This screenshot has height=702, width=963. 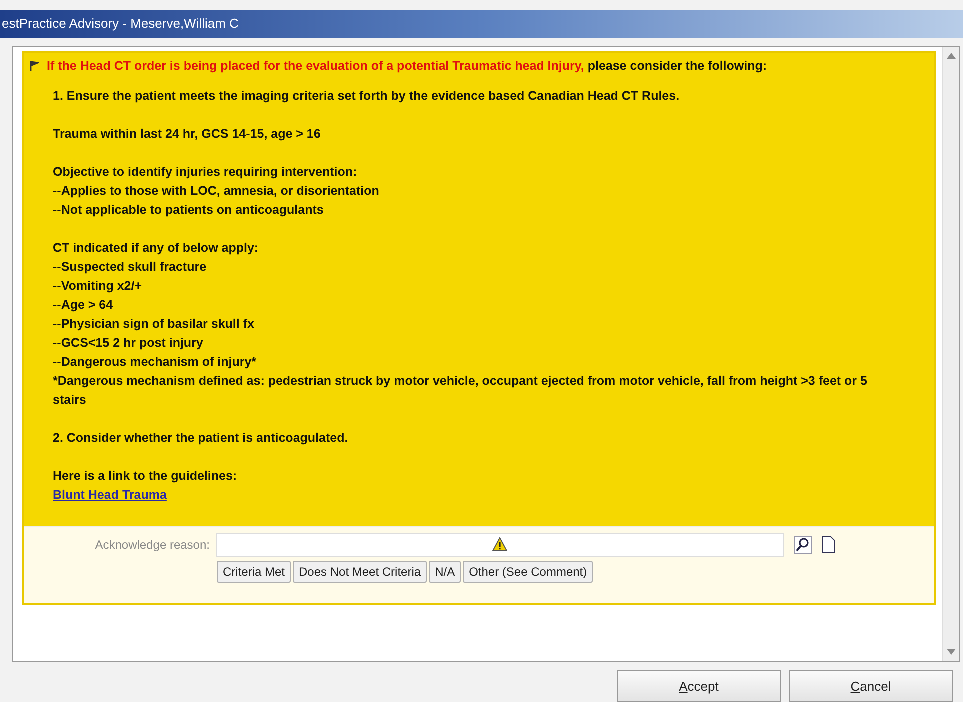 I want to click on window-title: estPractice Advisory - Meserve,William C, so click(x=120, y=24).